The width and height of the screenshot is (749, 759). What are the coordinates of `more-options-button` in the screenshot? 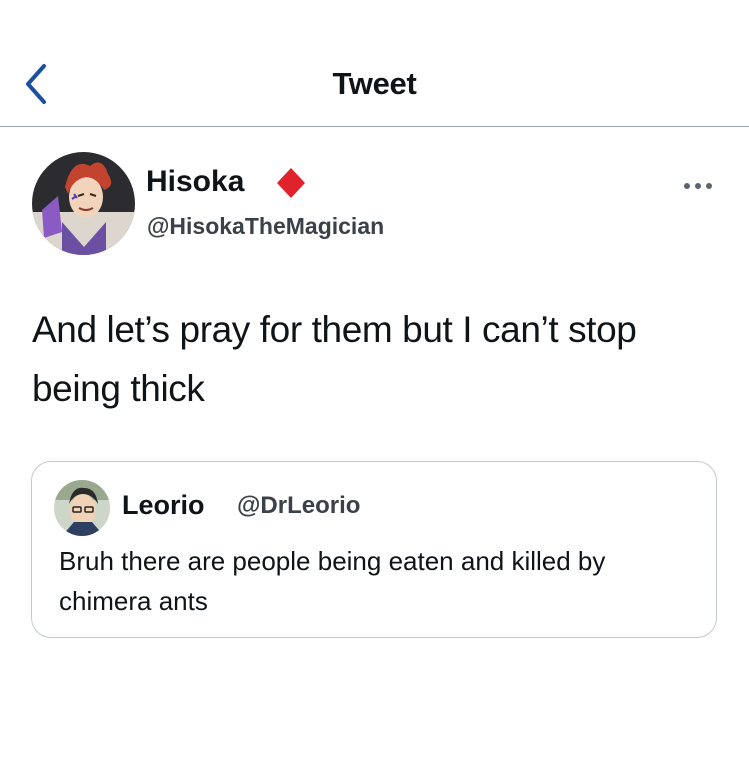 It's located at (699, 186).